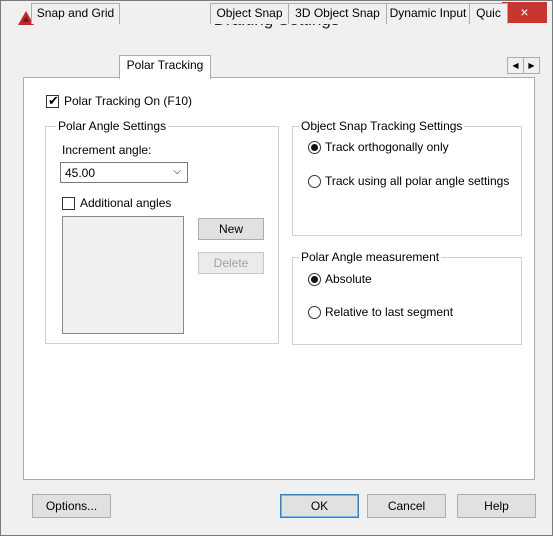 The height and width of the screenshot is (536, 553). What do you see at coordinates (68, 203) in the screenshot?
I see `additional-angles-checkbox` at bounding box center [68, 203].